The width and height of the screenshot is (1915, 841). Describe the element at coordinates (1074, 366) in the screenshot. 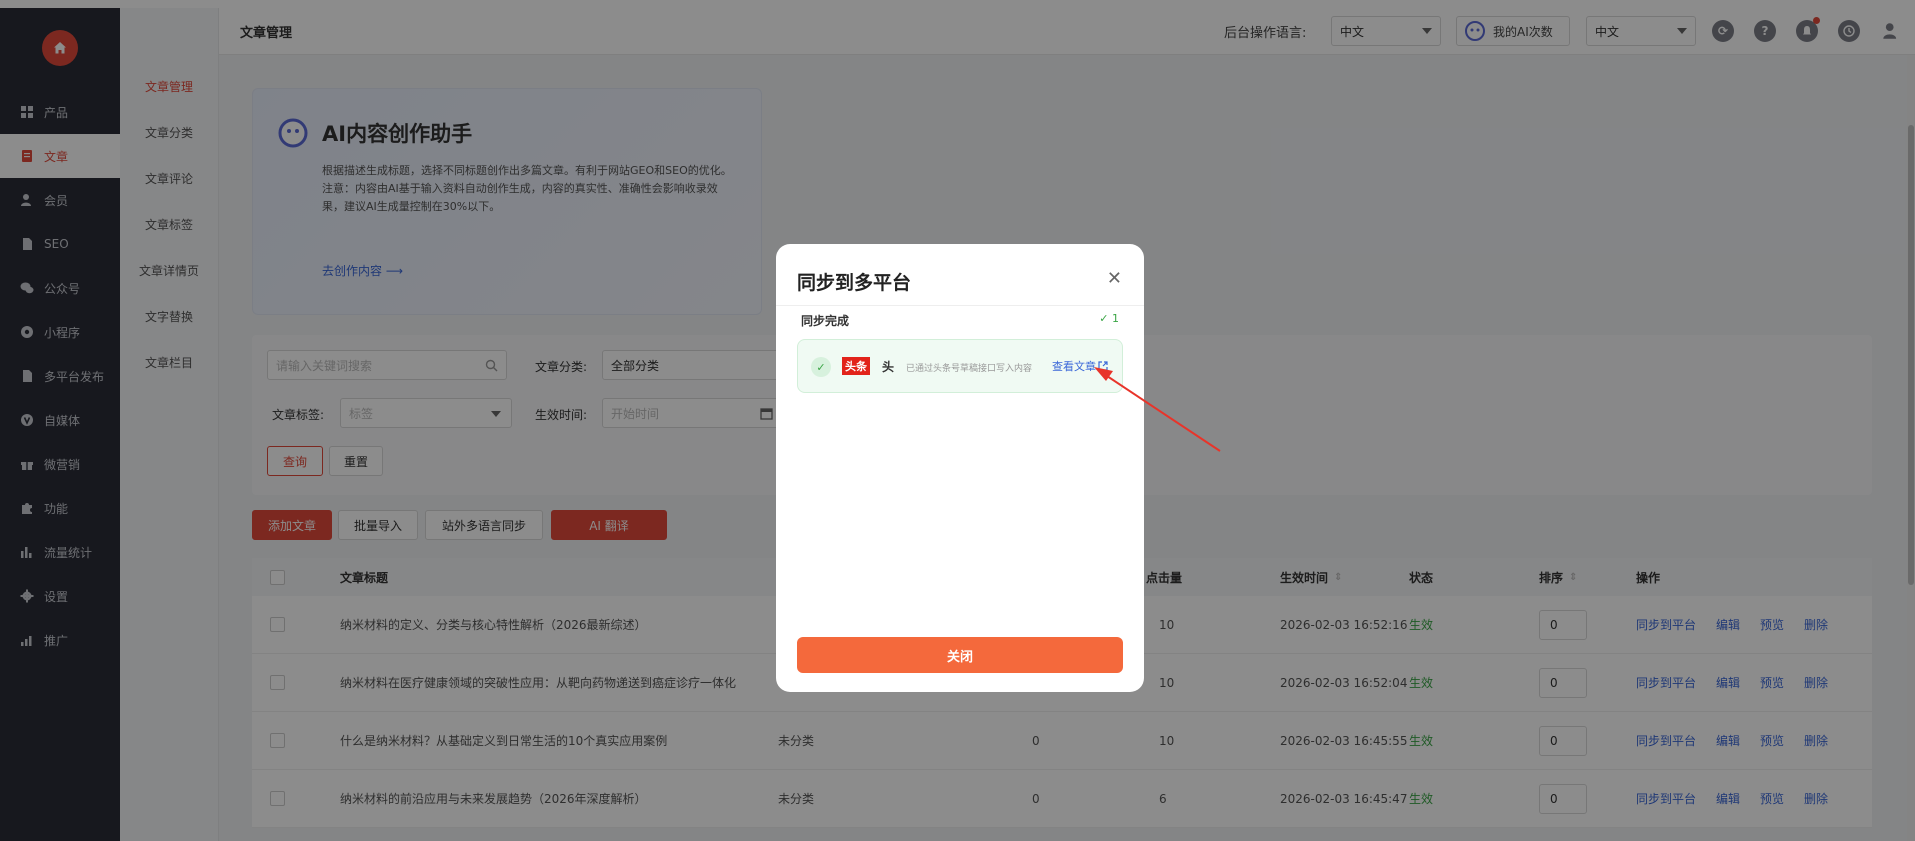

I see `view-article-label: 查看文章` at that location.